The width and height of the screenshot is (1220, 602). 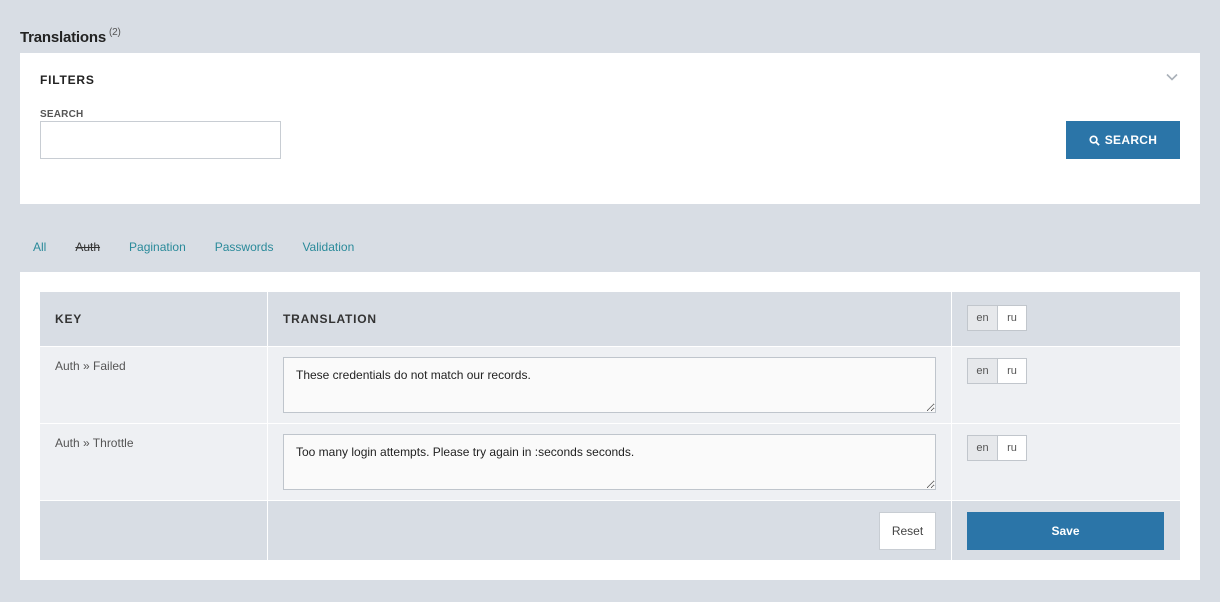 I want to click on filters-title: FILTERS, so click(x=67, y=80).